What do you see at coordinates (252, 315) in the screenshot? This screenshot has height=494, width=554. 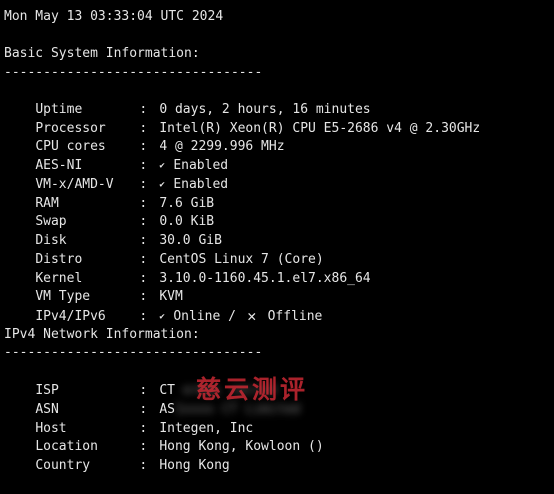 I see `cross-icon: ✕` at bounding box center [252, 315].